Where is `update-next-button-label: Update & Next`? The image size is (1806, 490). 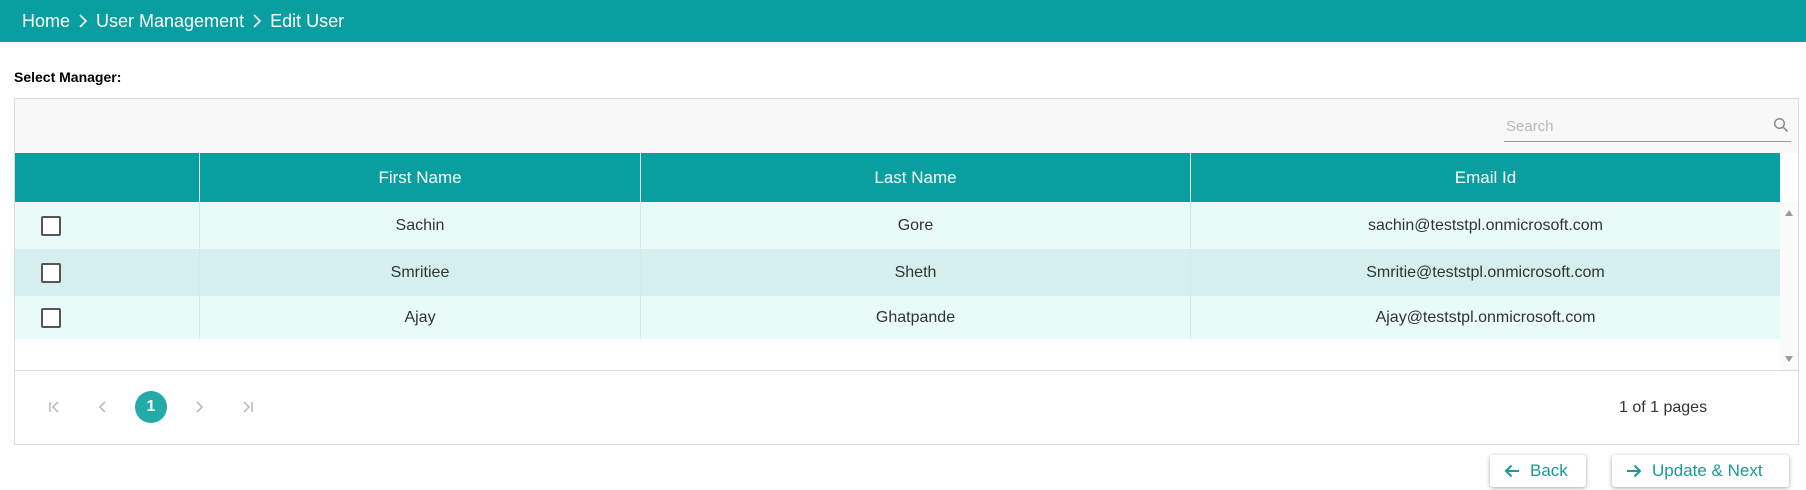 update-next-button-label: Update & Next is located at coordinates (1707, 470).